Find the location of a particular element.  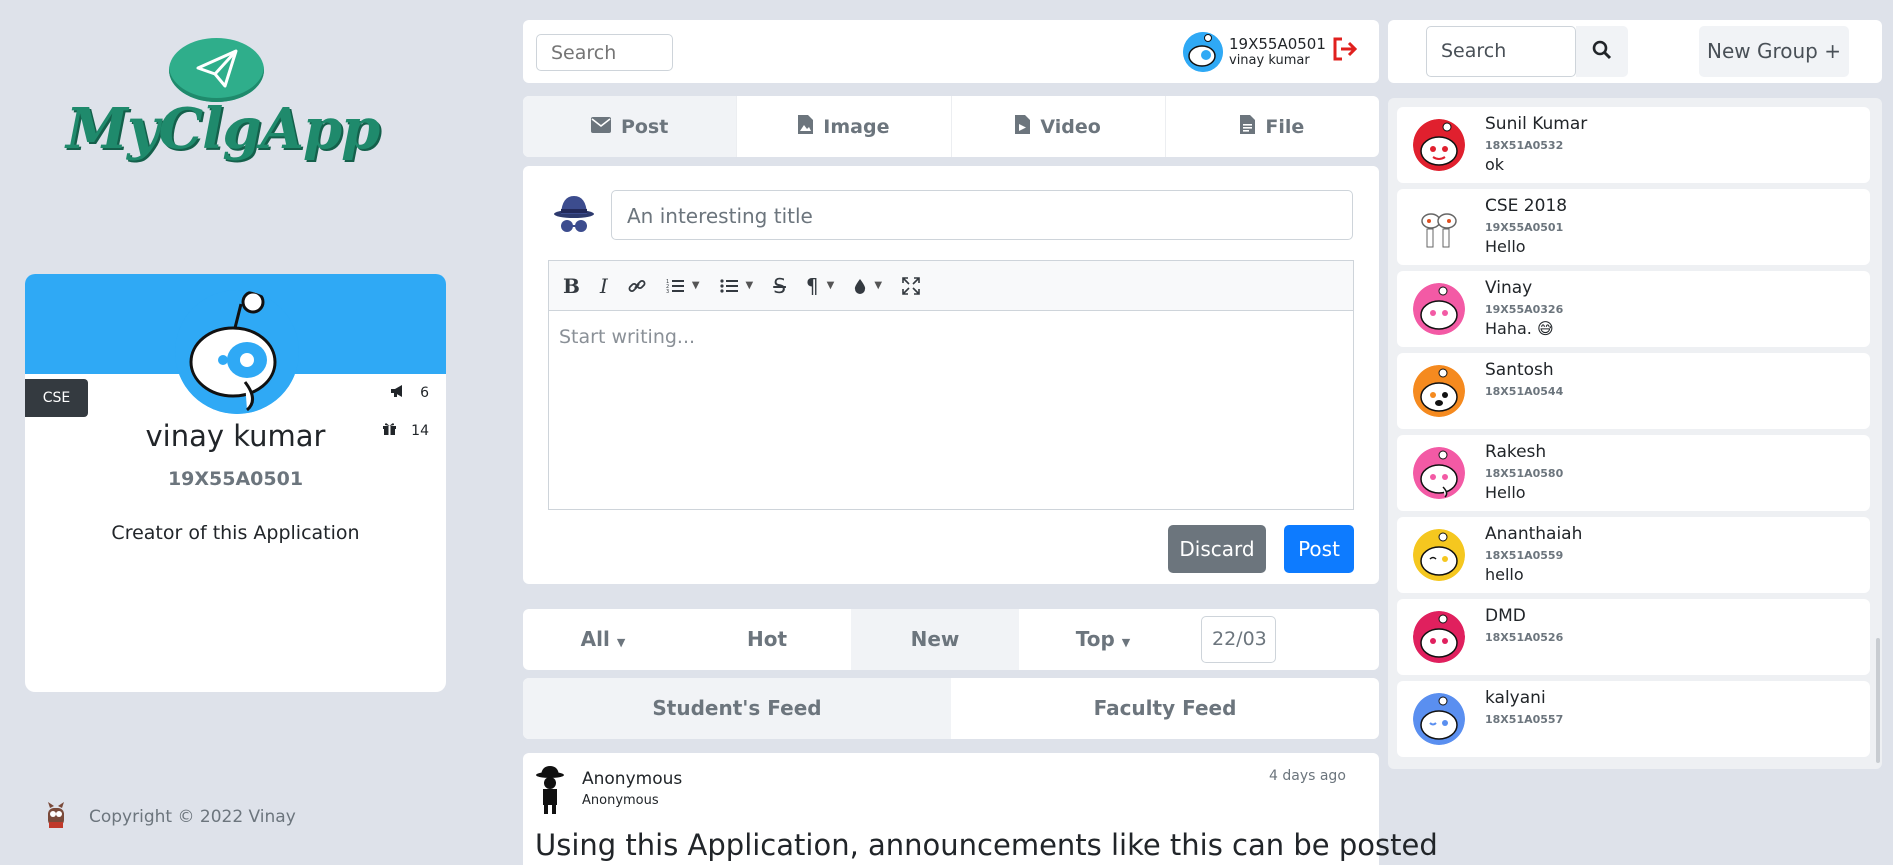

chat-item-kalyani: kalyani 18X51A0557 is located at coordinates (1633, 719).